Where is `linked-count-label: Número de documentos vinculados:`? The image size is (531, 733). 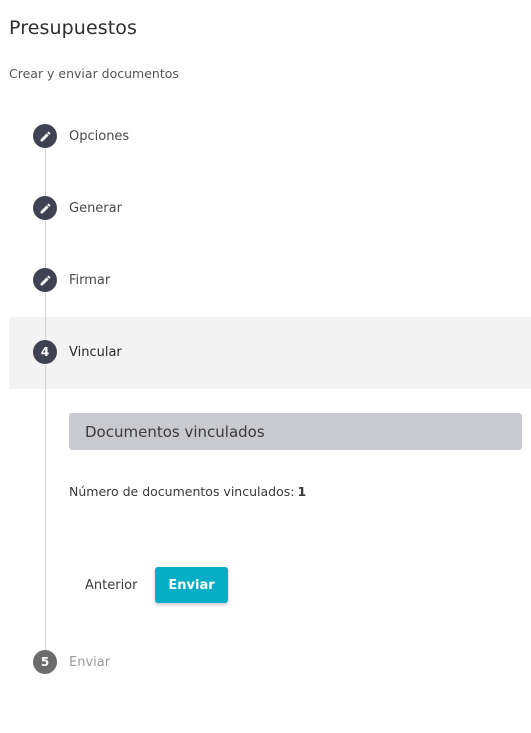
linked-count-label: Número de documentos vinculados: is located at coordinates (182, 491).